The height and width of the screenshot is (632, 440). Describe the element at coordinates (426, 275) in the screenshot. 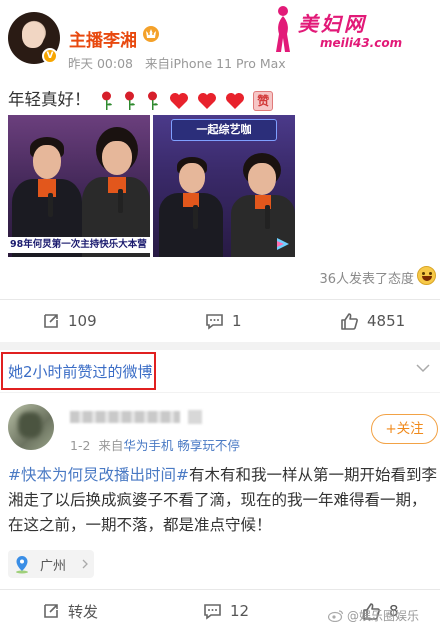

I see `laugh-emoji-icon` at that location.